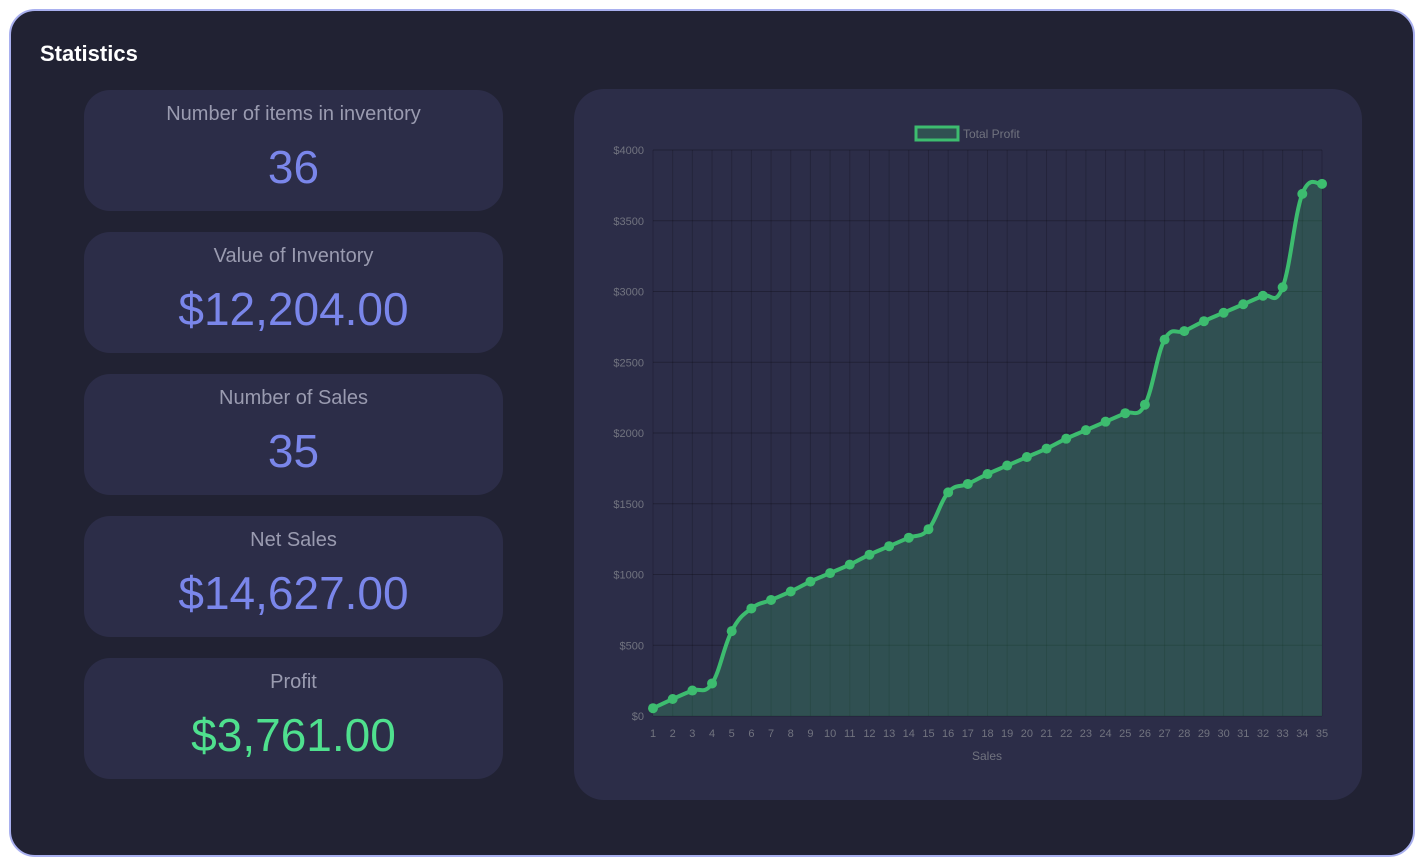 The width and height of the screenshot is (1428, 868). Describe the element at coordinates (1164, 734) in the screenshot. I see `x-tick-label: 27` at that location.